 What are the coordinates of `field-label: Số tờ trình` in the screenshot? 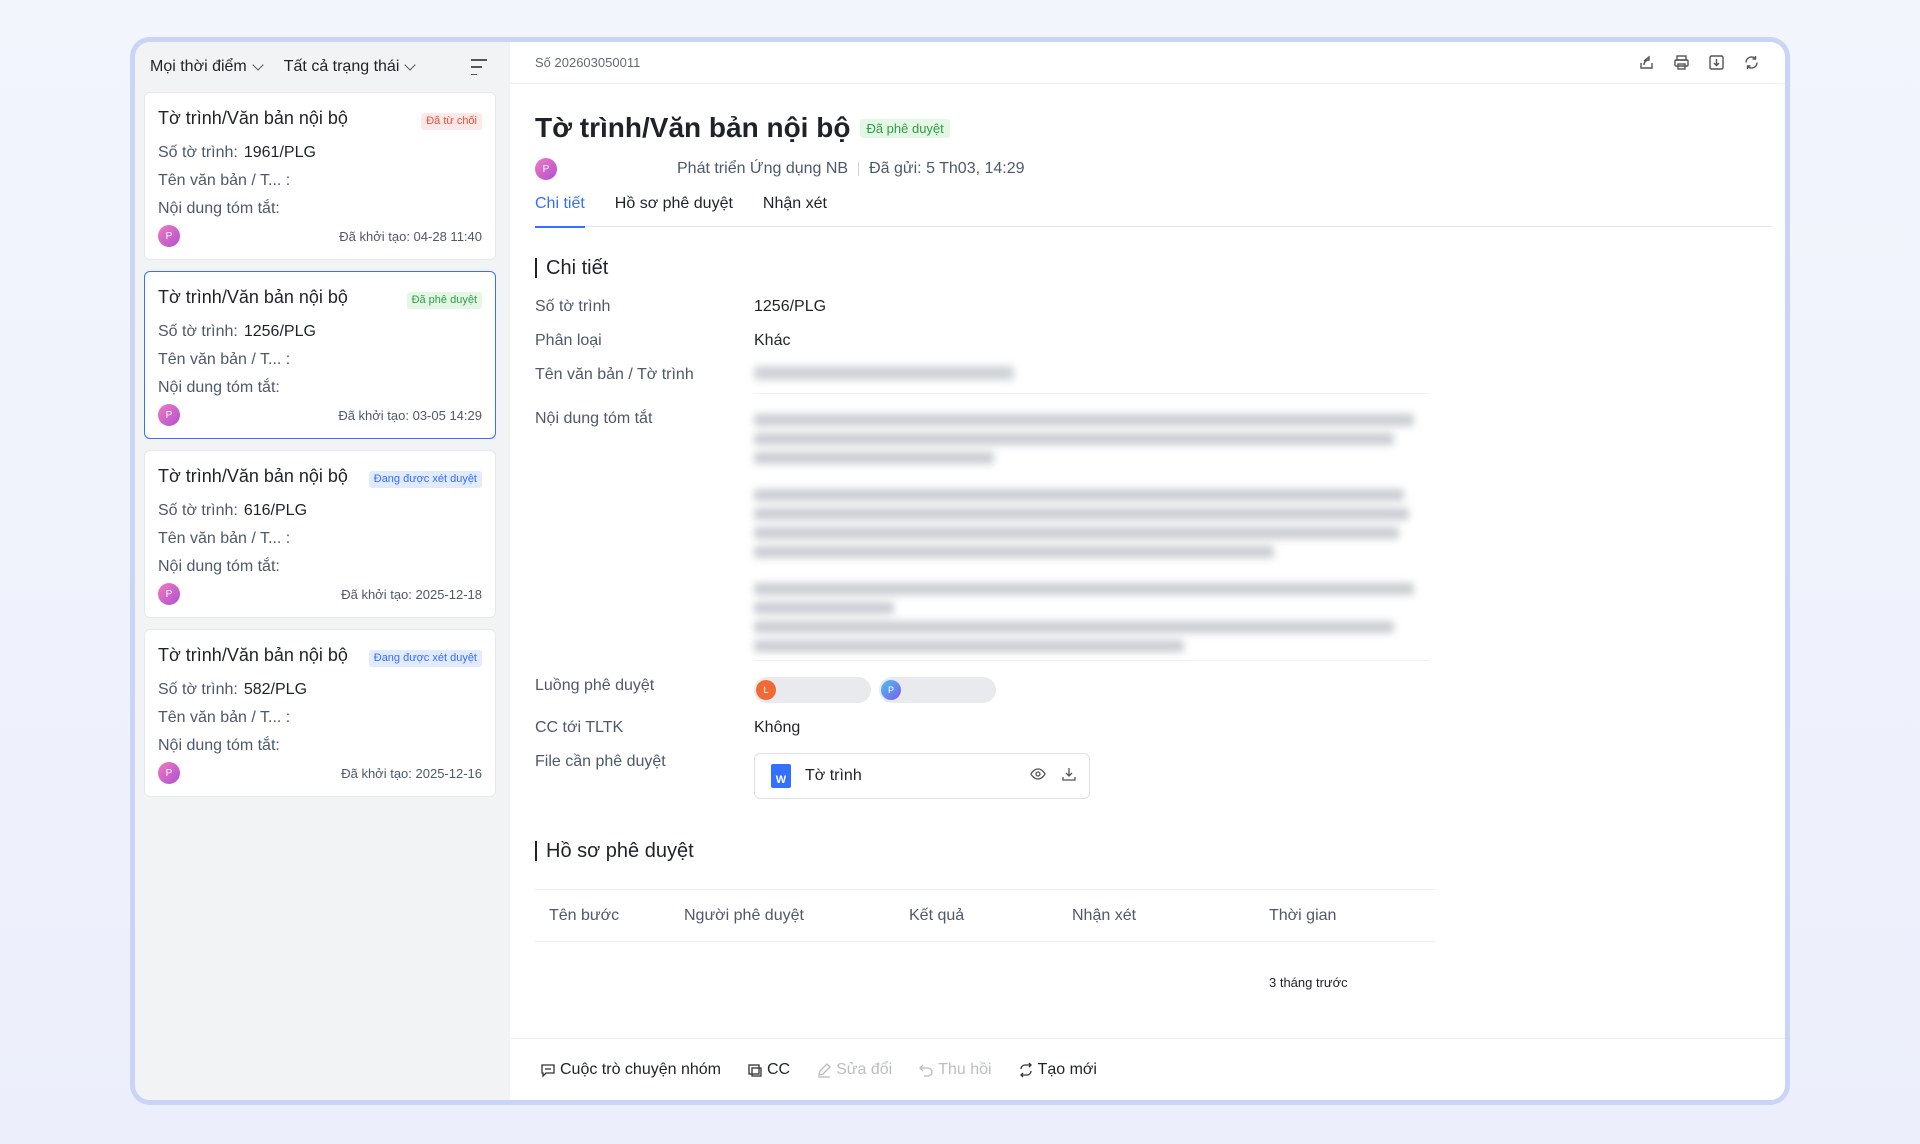 It's located at (573, 306).